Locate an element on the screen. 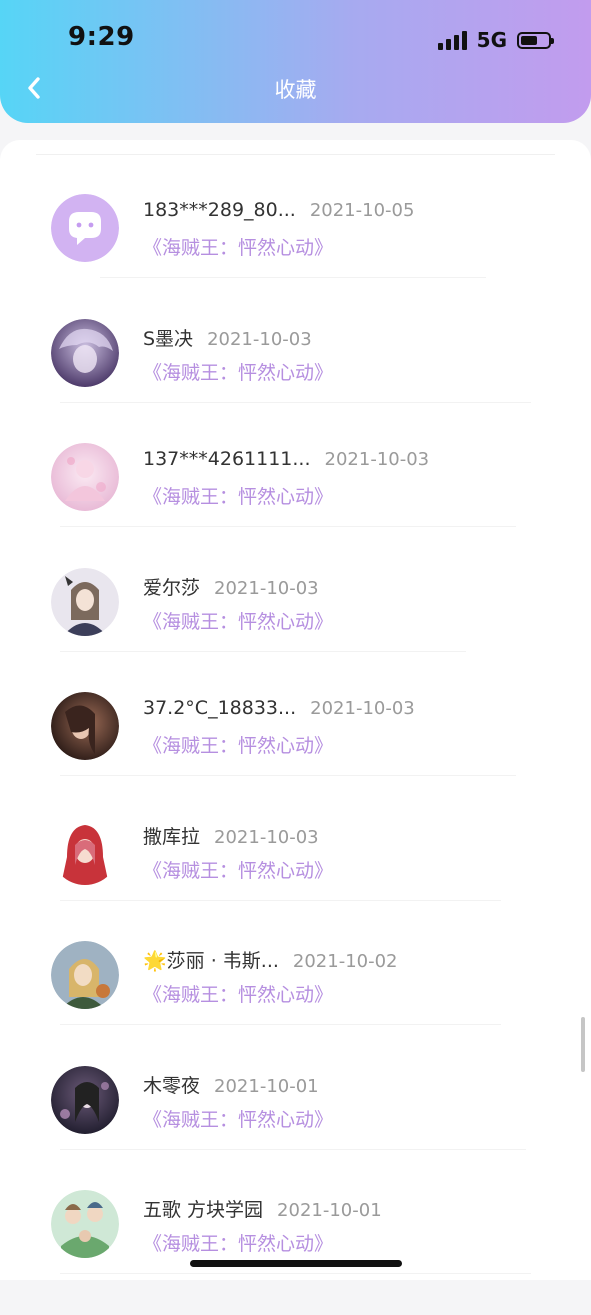 This screenshot has width=591, height=1315. header-bar: 9:29 5G 收藏 is located at coordinates (295, 61).